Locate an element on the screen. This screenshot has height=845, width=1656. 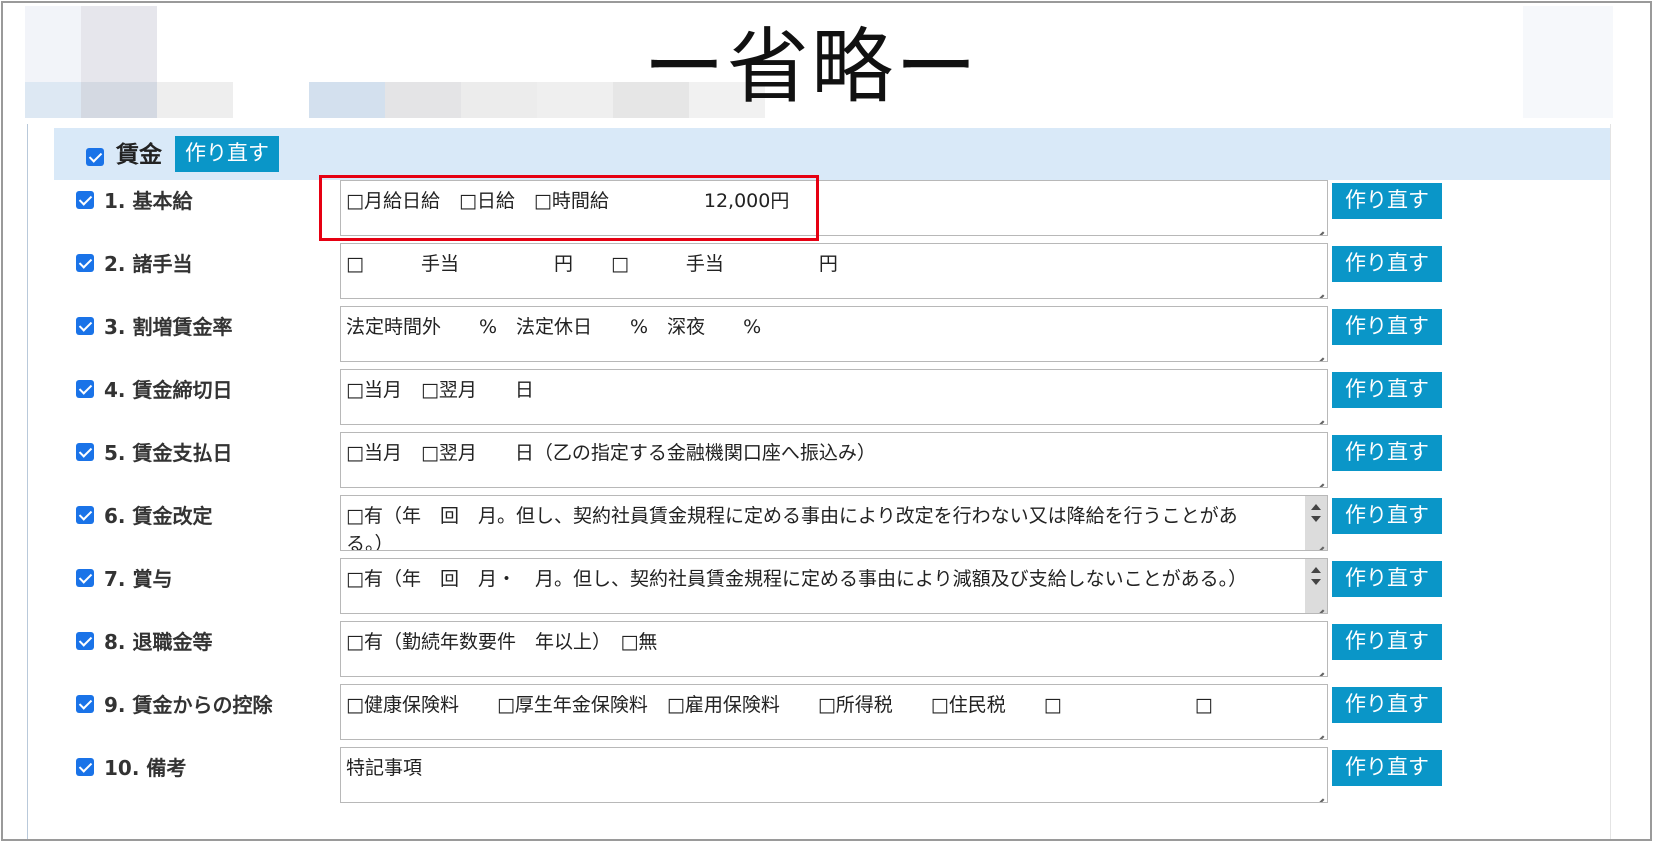
omitted-label: ー省略ー is located at coordinates (811, 67).